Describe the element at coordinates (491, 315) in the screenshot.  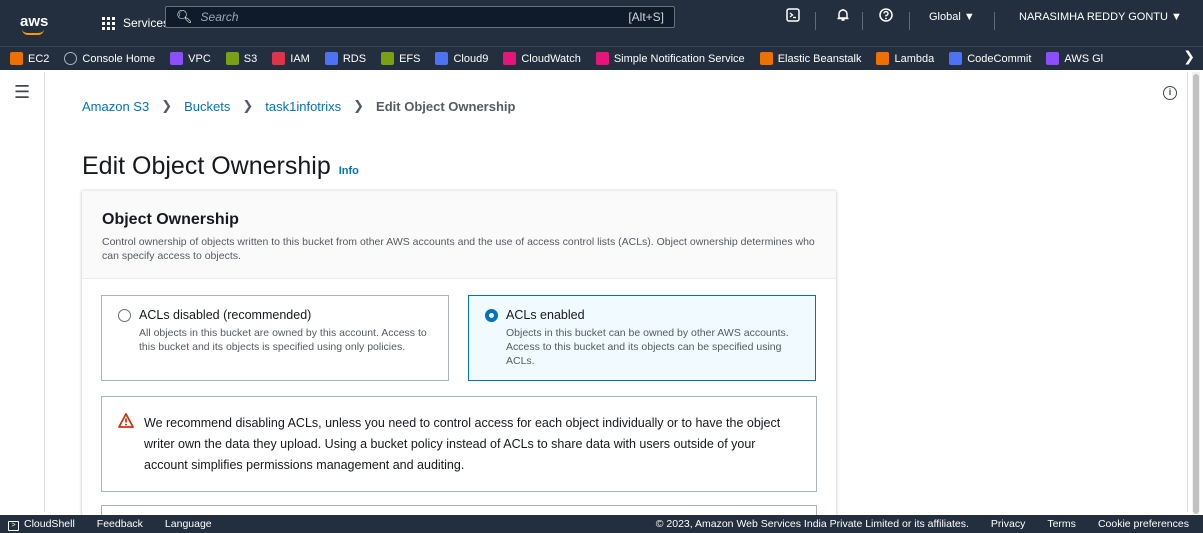
I see `radio-acls-enabled` at that location.